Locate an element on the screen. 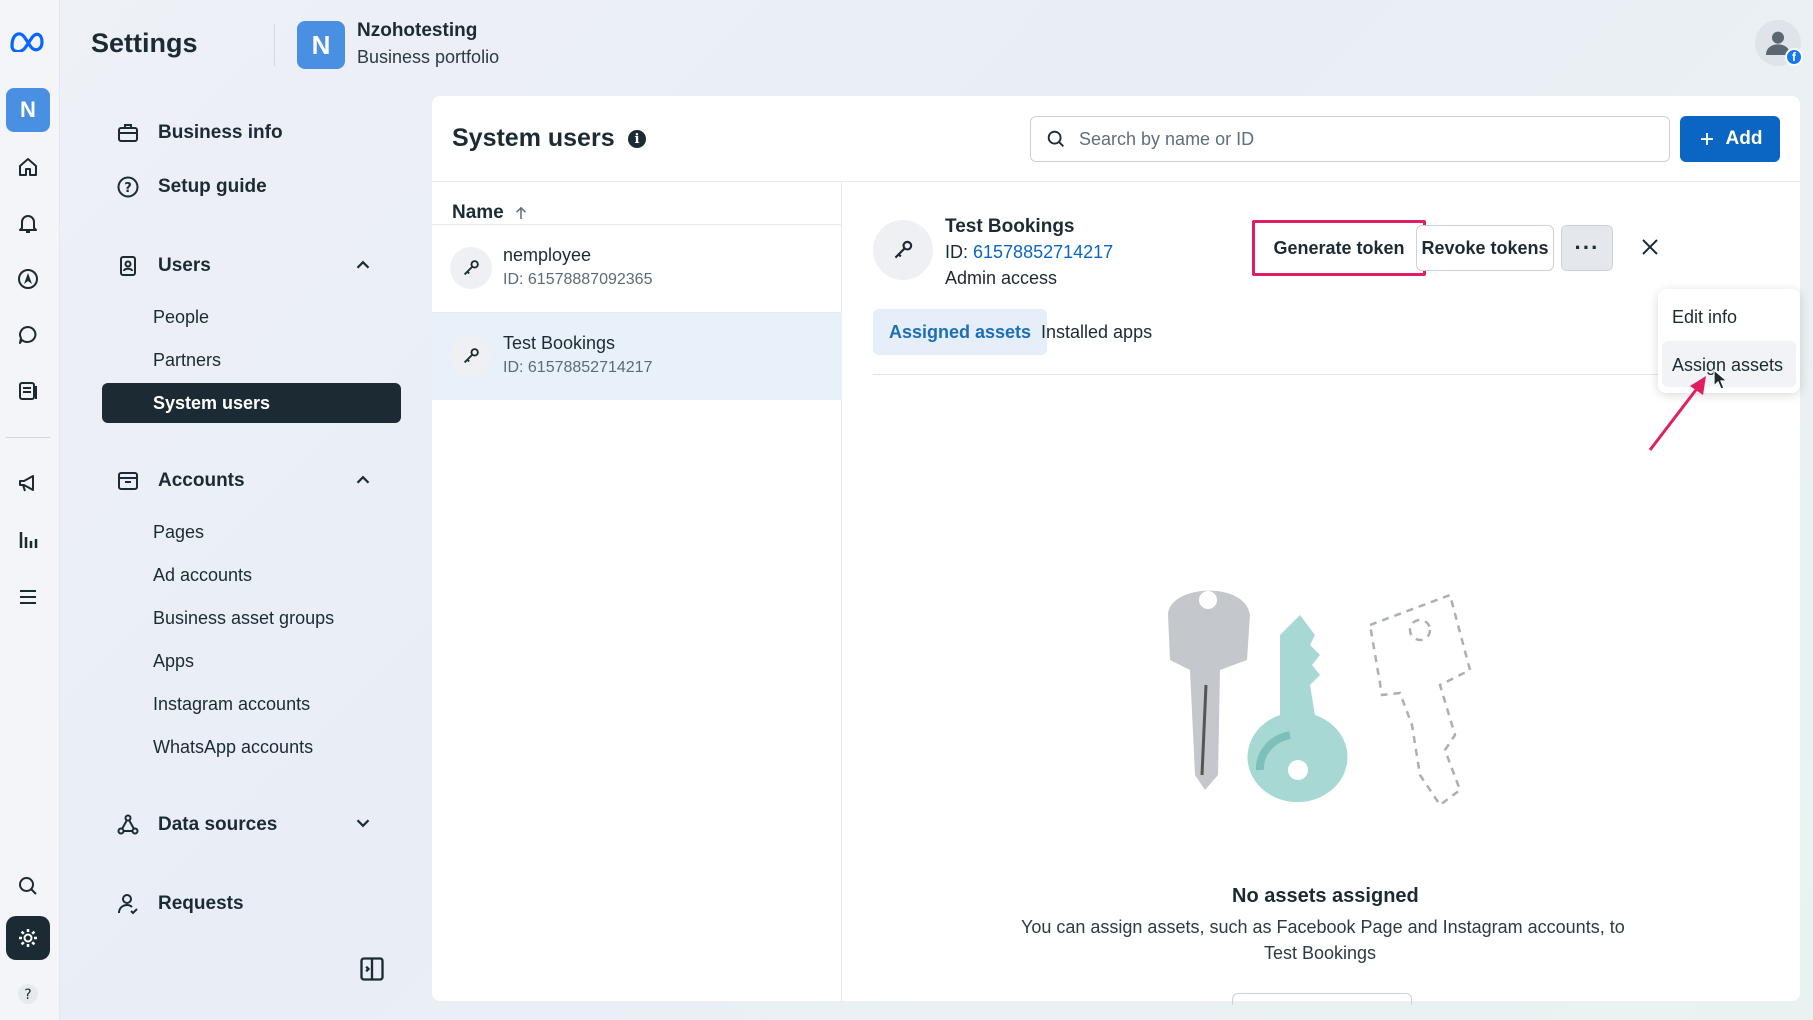 This screenshot has width=1813, height=1020. menu-icon is located at coordinates (28, 597).